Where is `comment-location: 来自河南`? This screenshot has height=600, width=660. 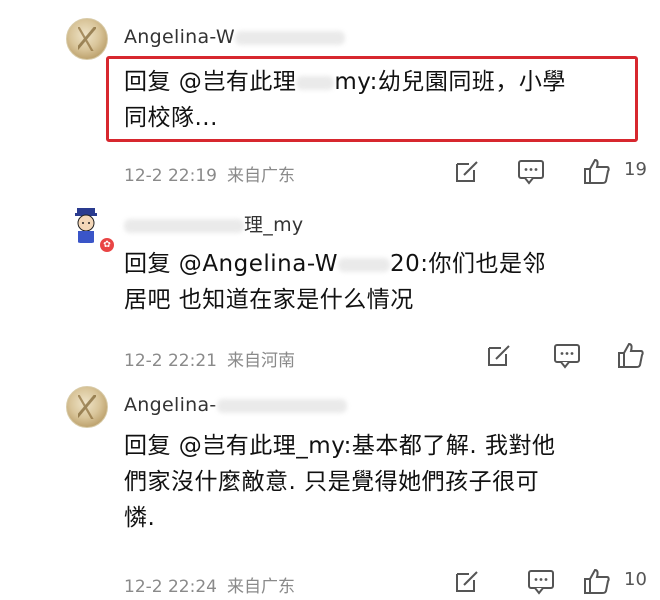 comment-location: 来自河南 is located at coordinates (260, 361).